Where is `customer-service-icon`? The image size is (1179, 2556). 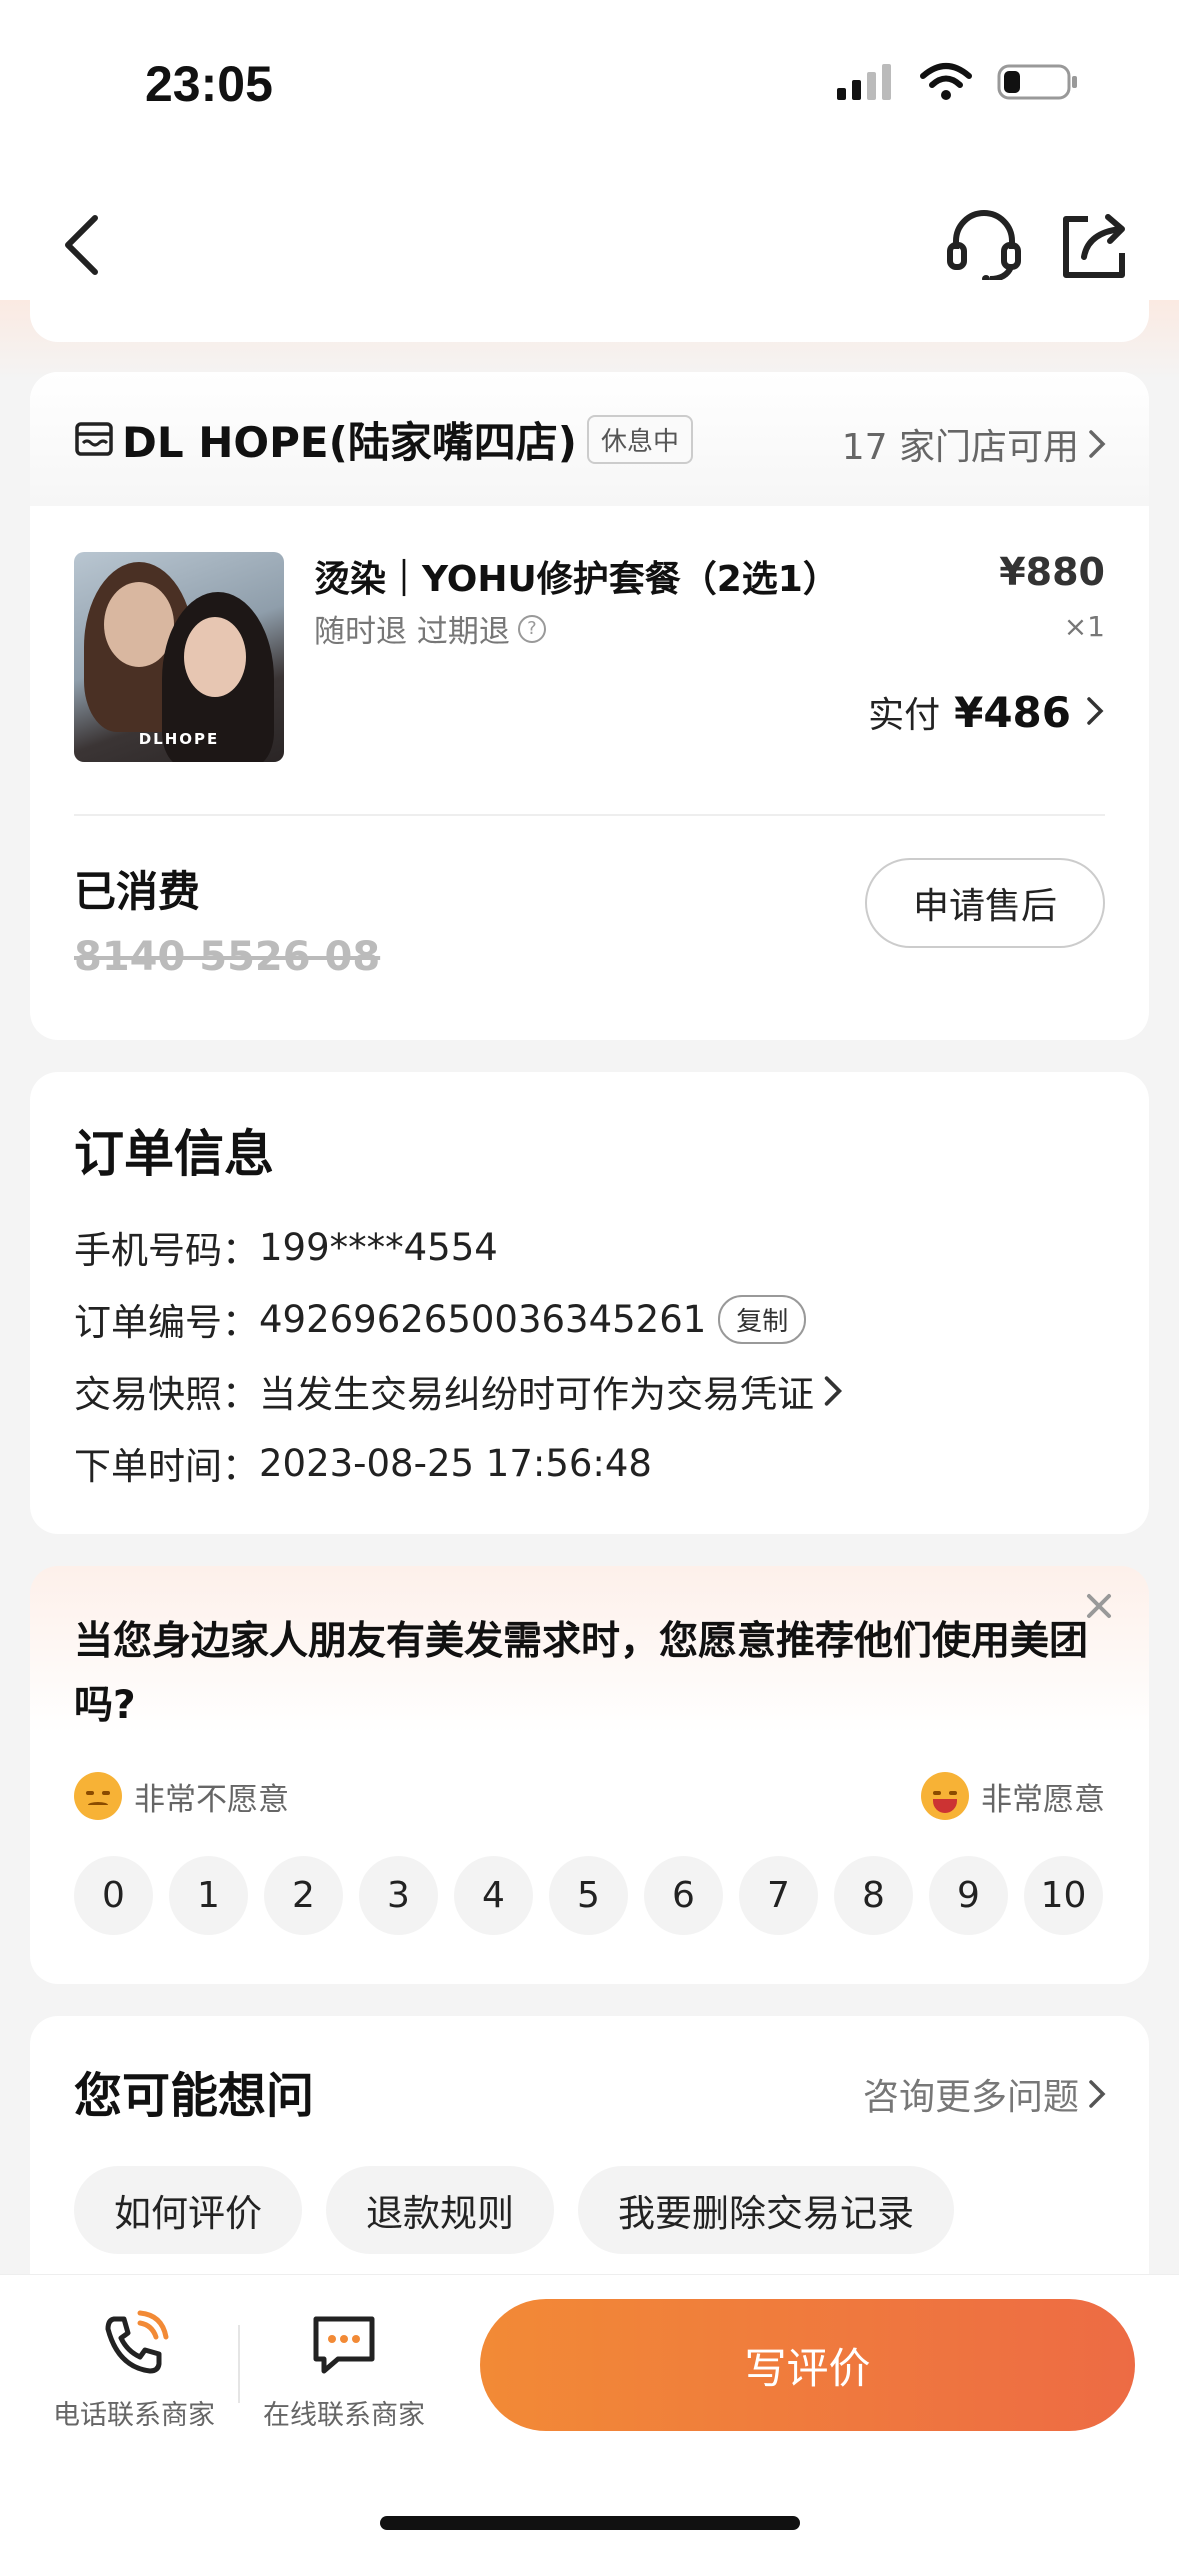 customer-service-icon is located at coordinates (984, 245).